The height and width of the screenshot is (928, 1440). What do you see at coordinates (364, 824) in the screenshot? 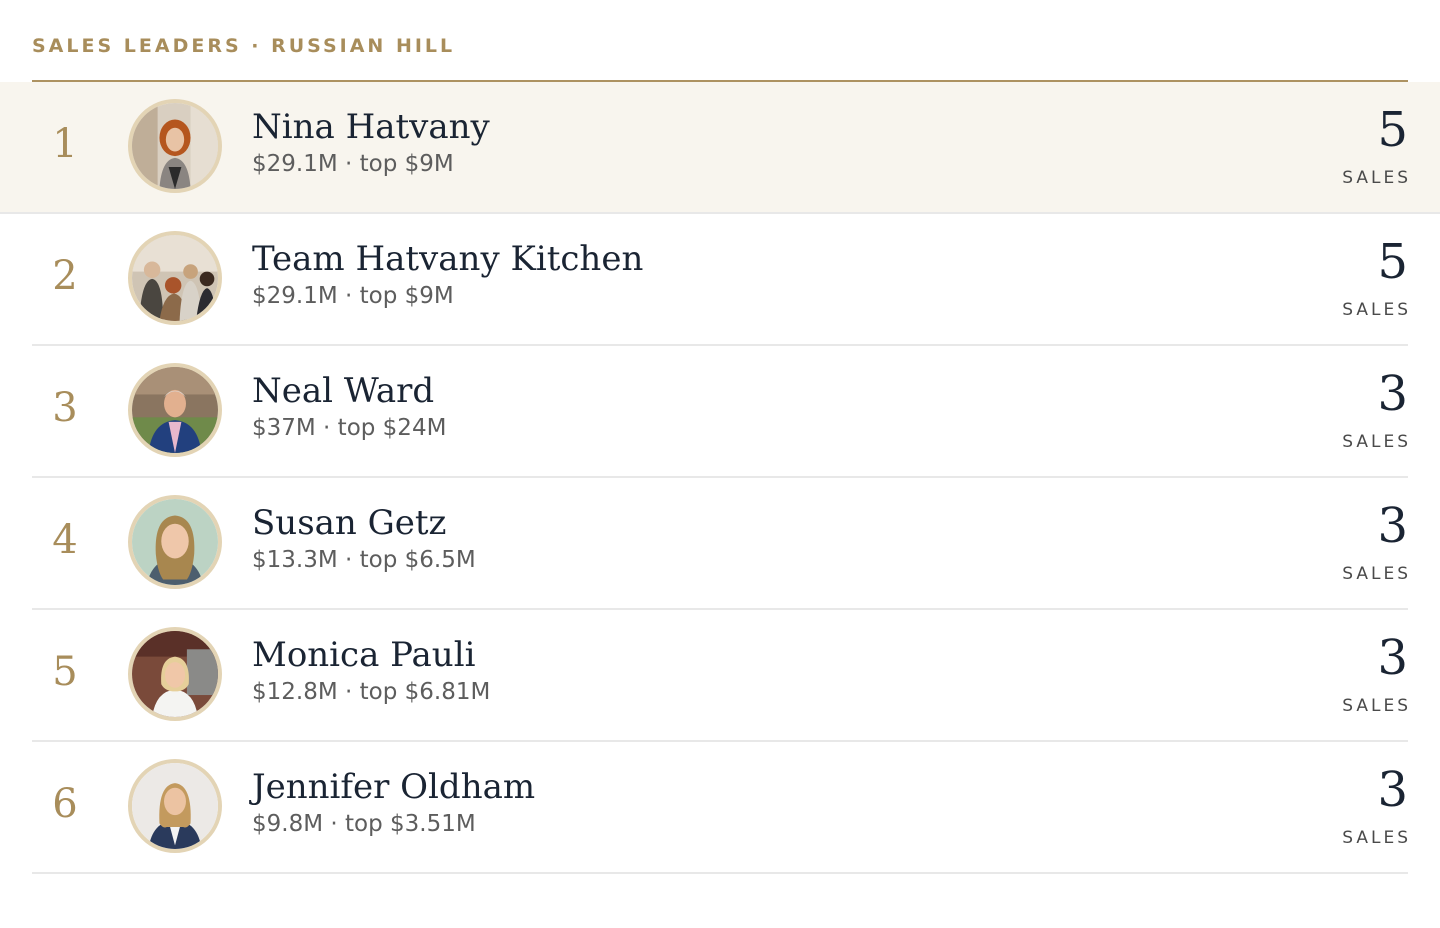
I see `leader-stats: $9.8M · top $3.51M` at bounding box center [364, 824].